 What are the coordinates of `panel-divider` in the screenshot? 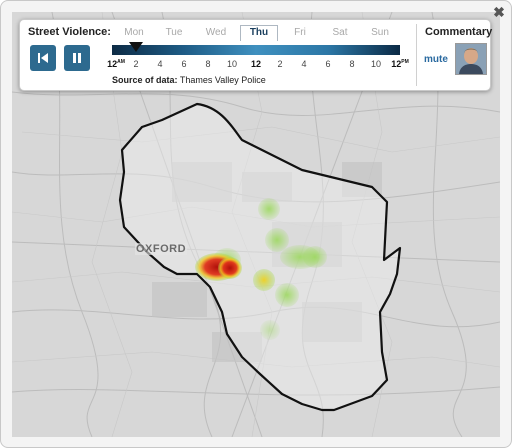 It's located at (416, 55).